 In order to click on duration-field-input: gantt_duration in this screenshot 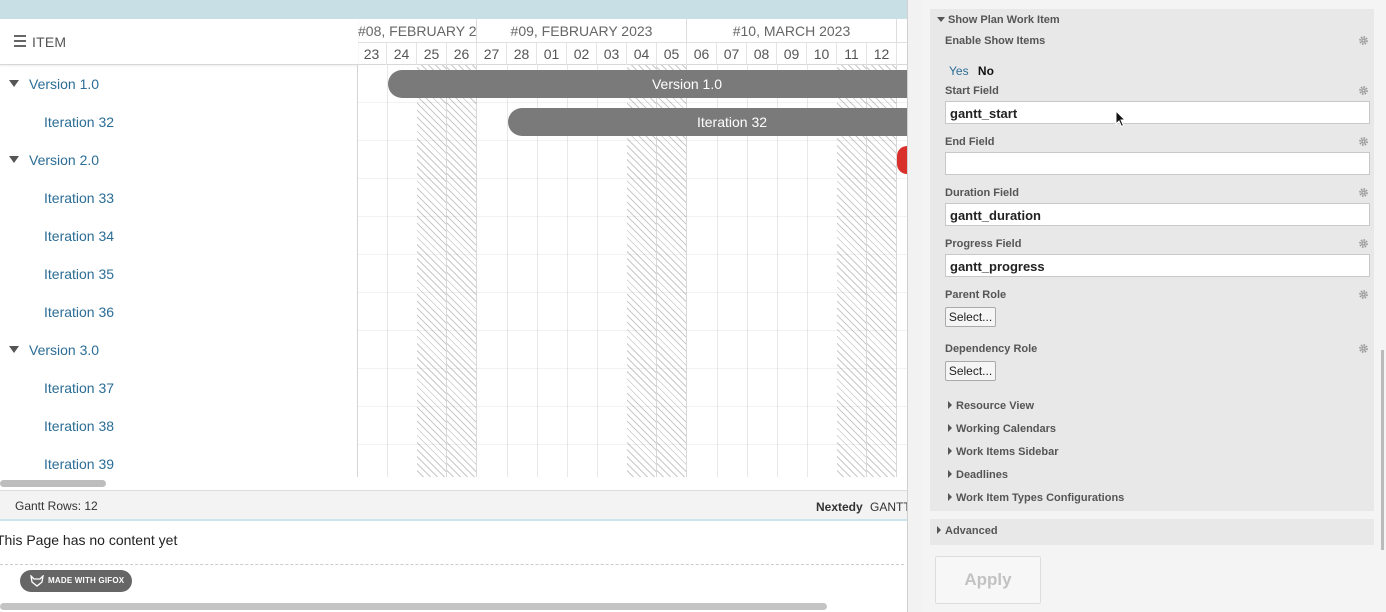, I will do `click(1157, 214)`.